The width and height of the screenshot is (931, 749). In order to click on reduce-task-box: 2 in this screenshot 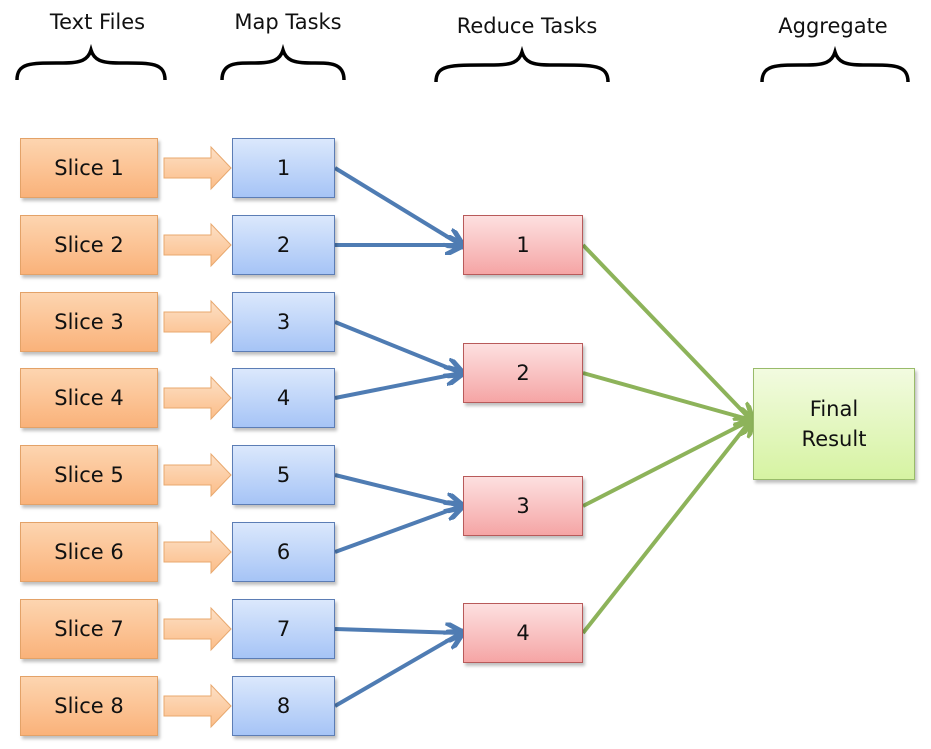, I will do `click(523, 373)`.